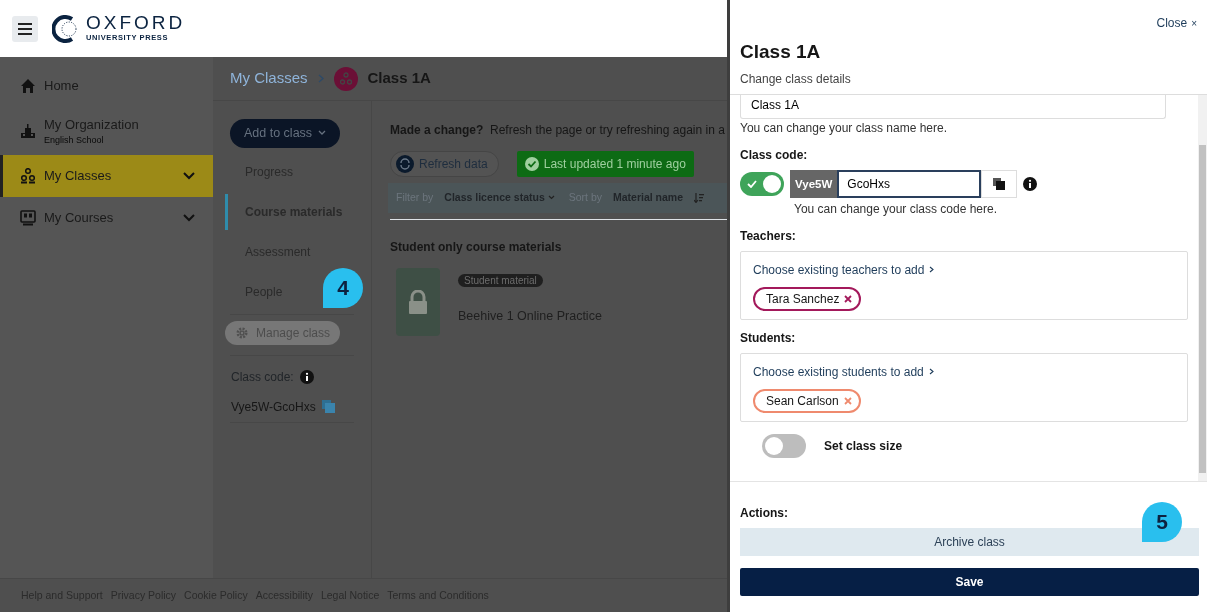  What do you see at coordinates (807, 298) in the screenshot?
I see `person-chip: Tara Sanchez` at bounding box center [807, 298].